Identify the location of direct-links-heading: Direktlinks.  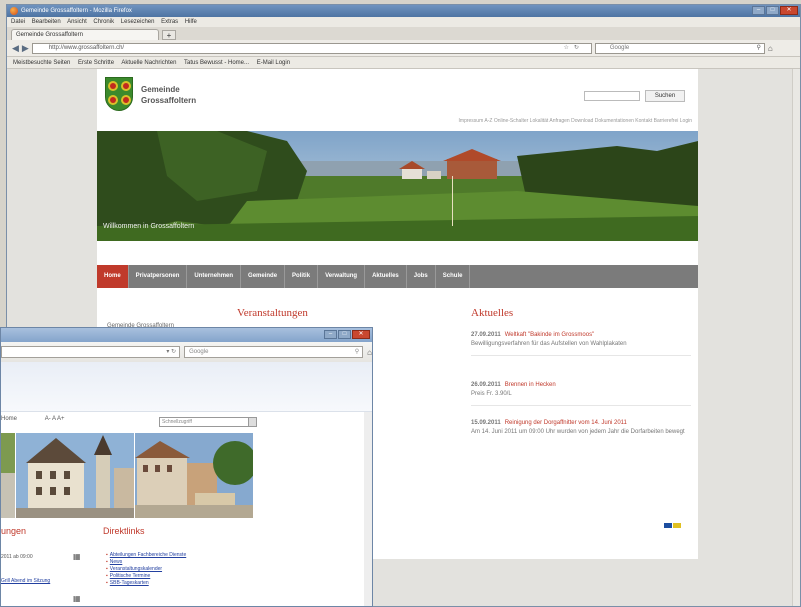
(124, 531).